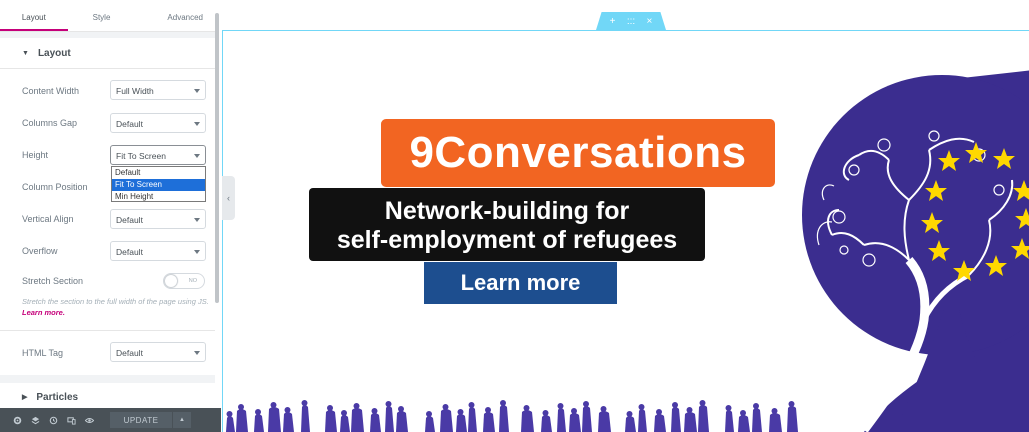 This screenshot has height=432, width=1029. Describe the element at coordinates (257, 137) in the screenshot. I see `background-decoration` at that location.